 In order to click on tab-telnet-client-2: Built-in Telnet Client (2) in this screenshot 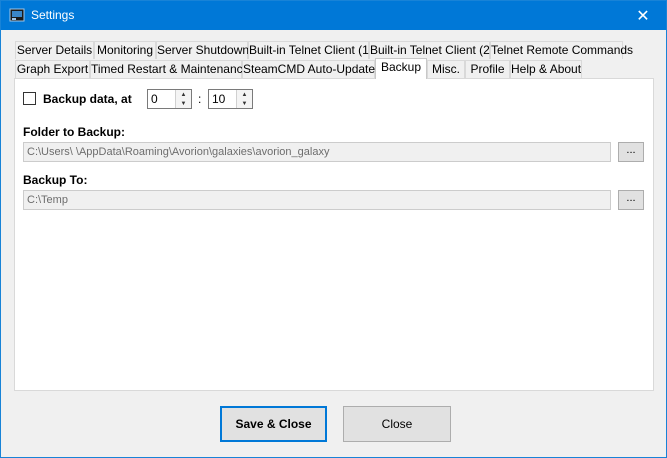, I will do `click(431, 50)`.